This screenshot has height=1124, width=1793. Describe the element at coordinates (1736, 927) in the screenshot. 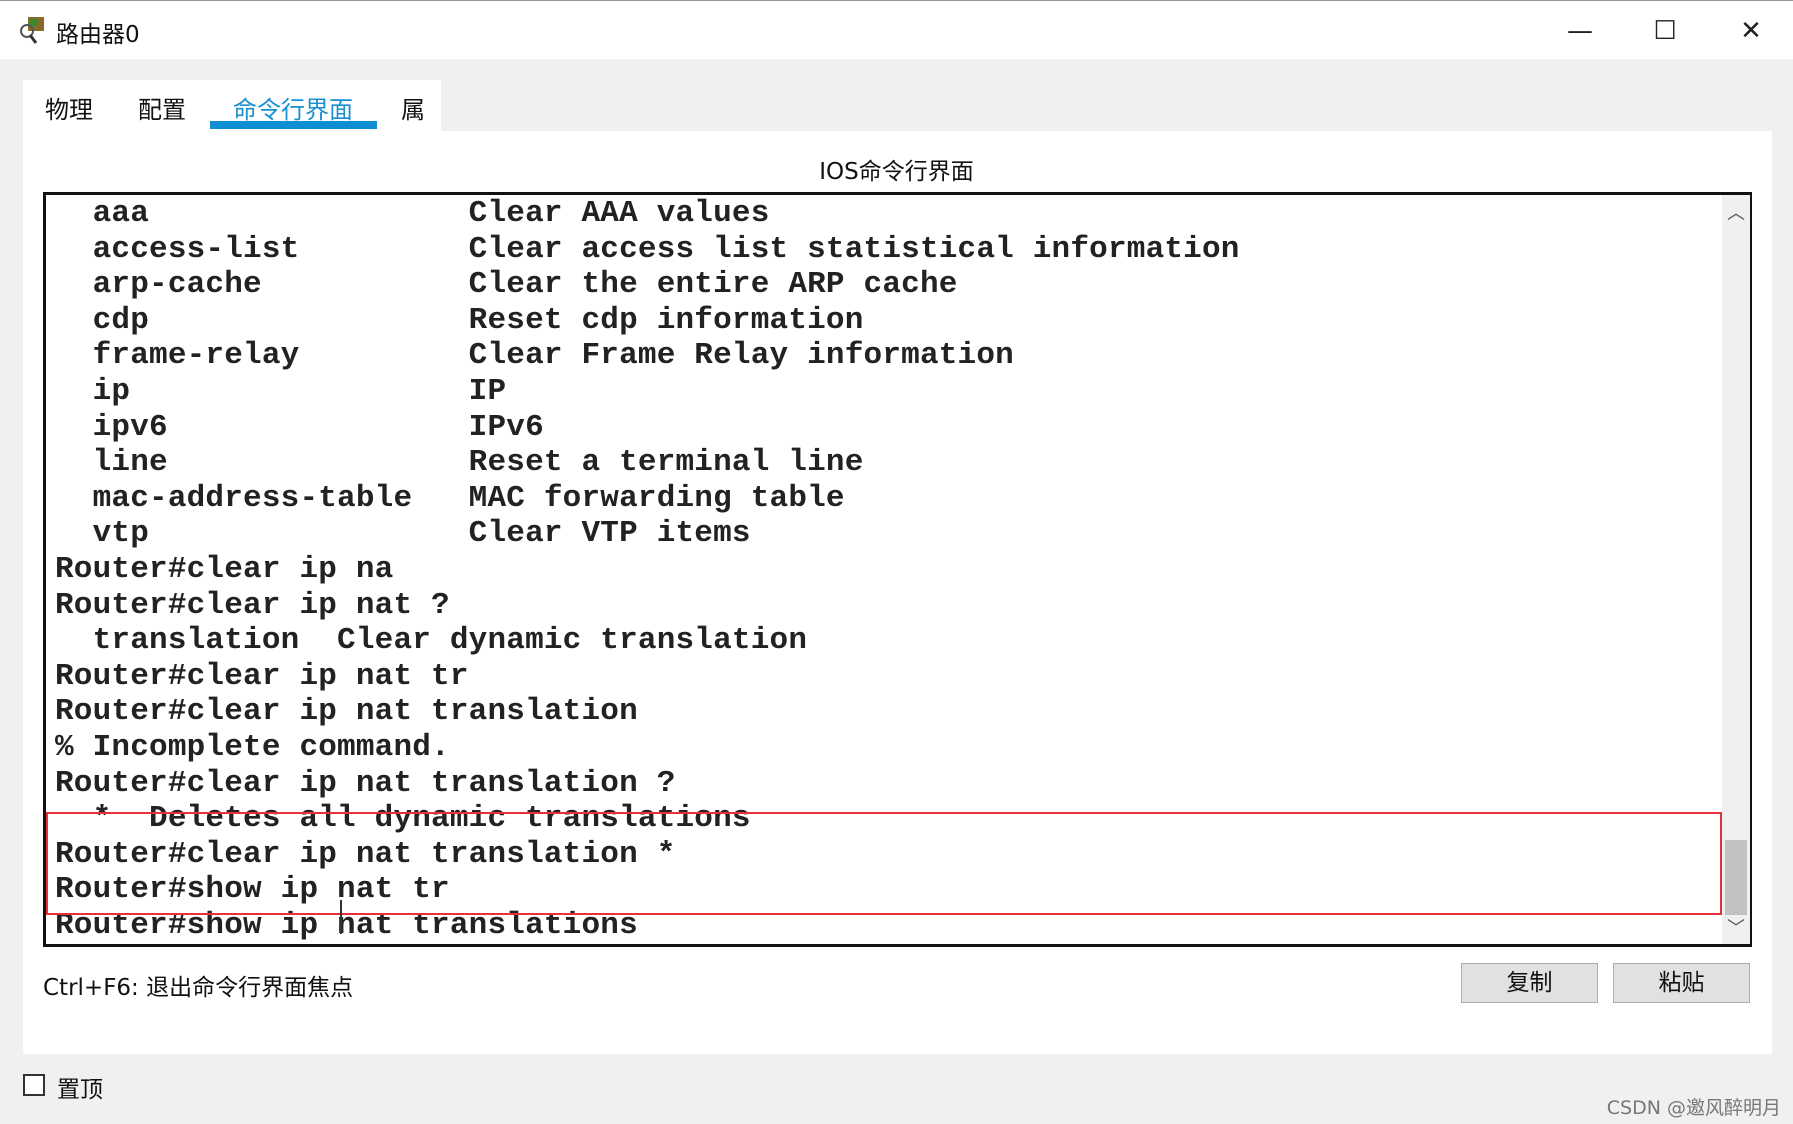

I see `scroll-down-icon: ﹀` at that location.